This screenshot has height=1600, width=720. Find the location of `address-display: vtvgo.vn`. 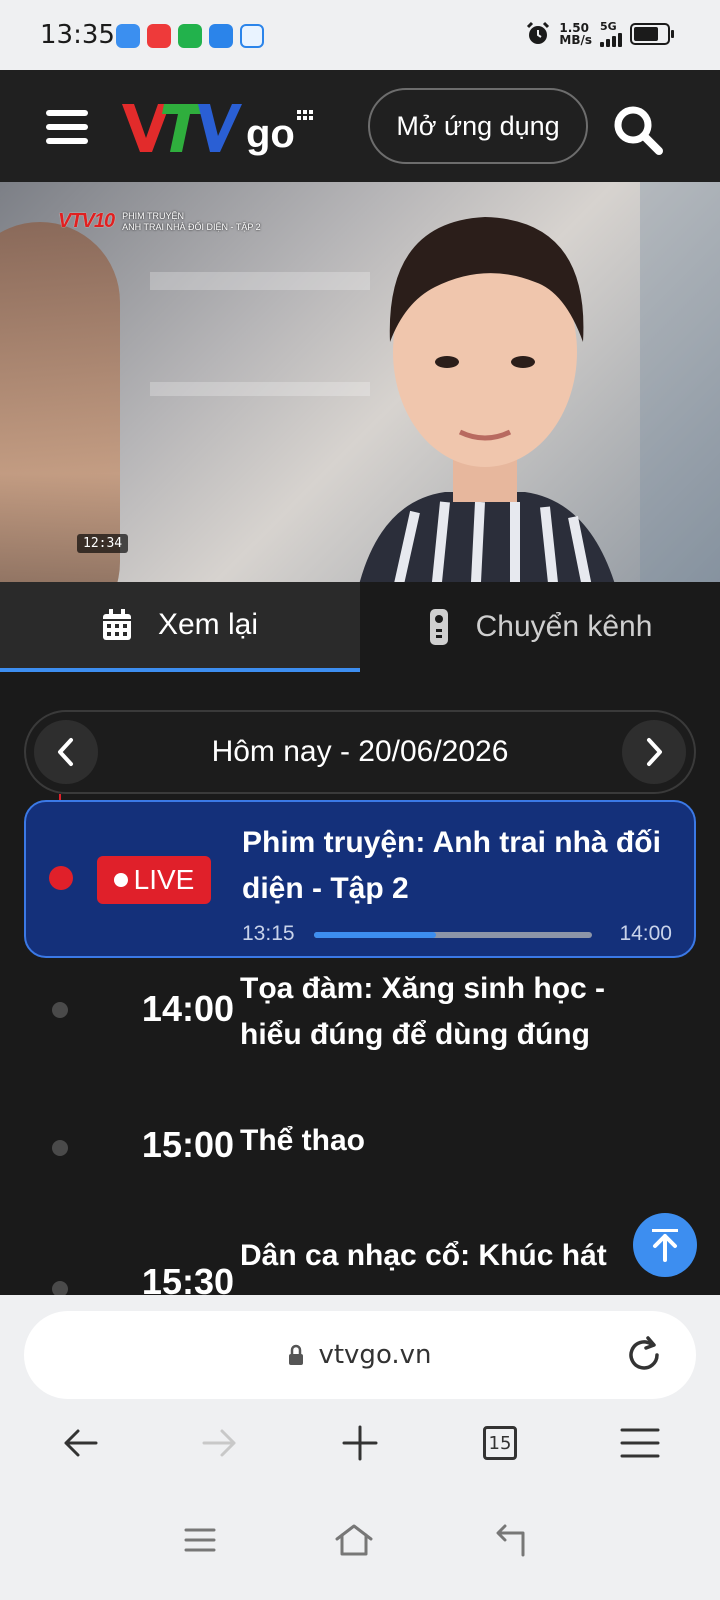

address-display: vtvgo.vn is located at coordinates (360, 1355).